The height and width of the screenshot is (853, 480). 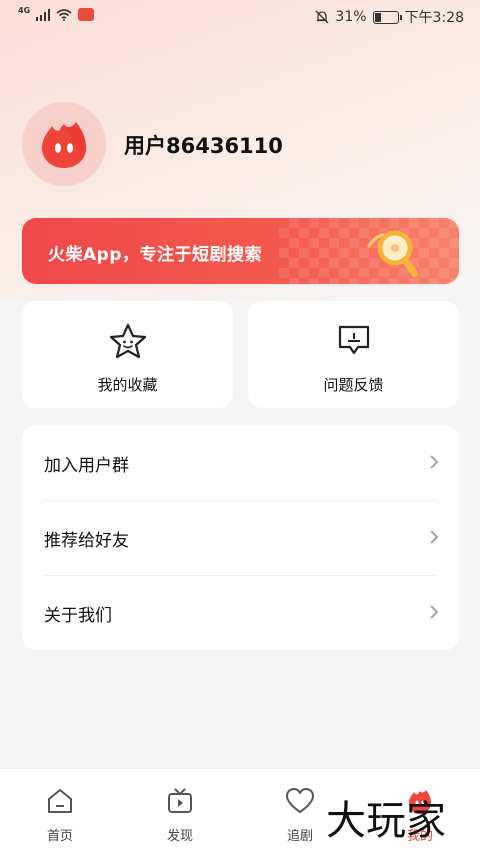 I want to click on wifi-icon, so click(x=64, y=14).